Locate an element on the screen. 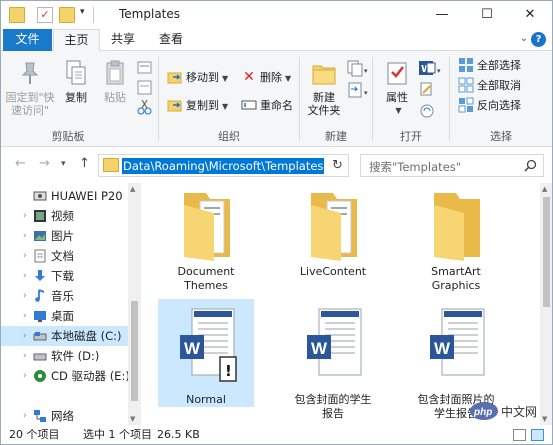 The height and width of the screenshot is (445, 553). nav-item-drive-e: › CD 驱动器 (E:) I is located at coordinates (69, 376).